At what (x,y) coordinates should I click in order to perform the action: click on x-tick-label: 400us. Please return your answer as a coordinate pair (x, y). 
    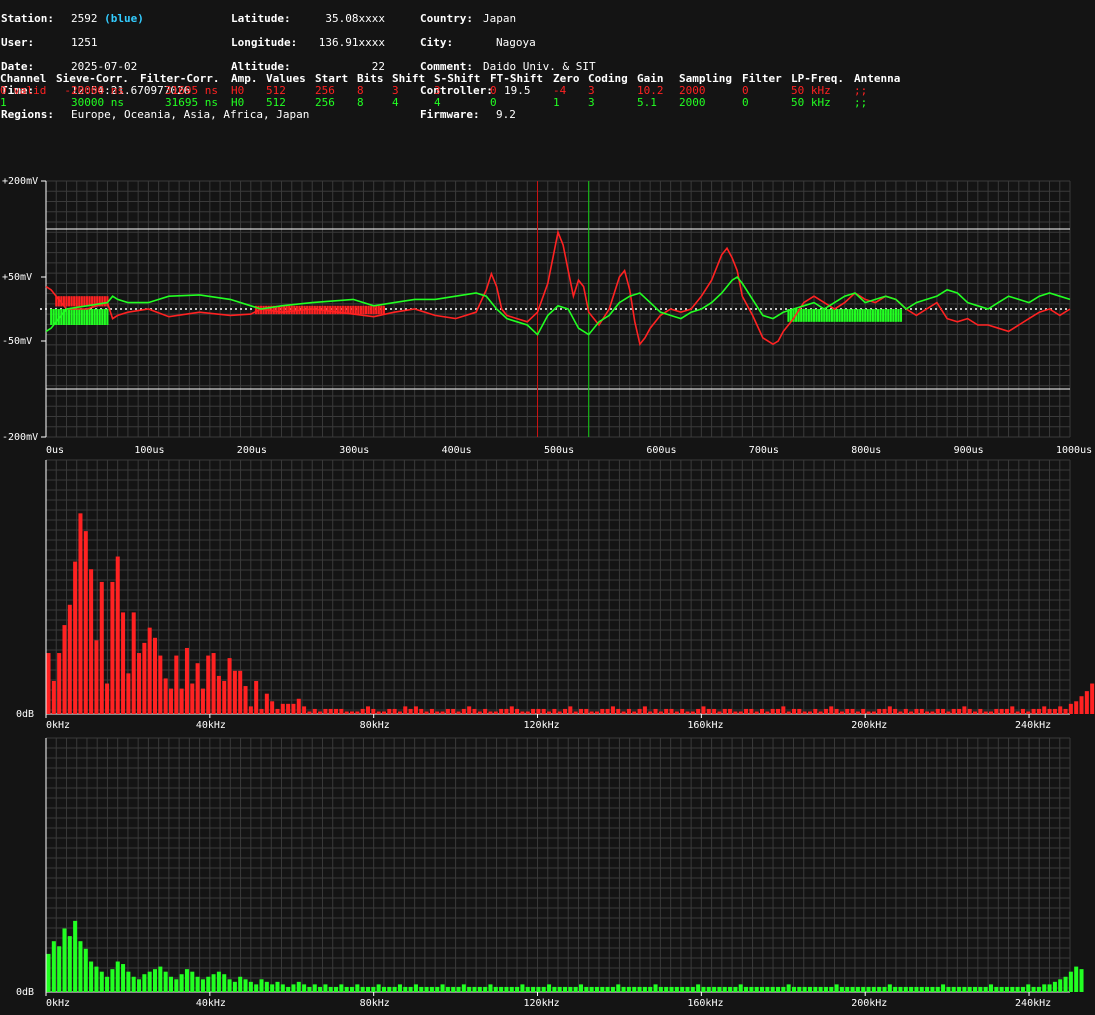
    Looking at the image, I should click on (457, 450).